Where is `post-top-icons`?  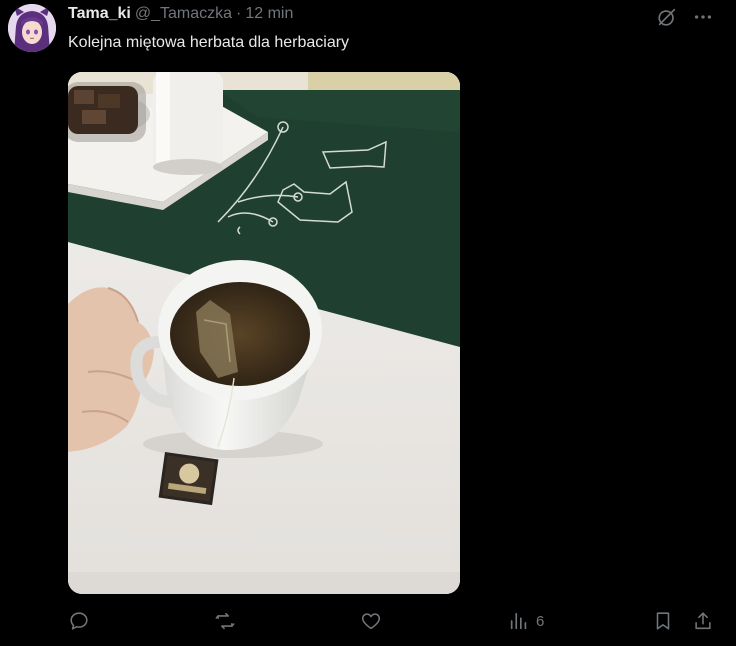 post-top-icons is located at coordinates (685, 17).